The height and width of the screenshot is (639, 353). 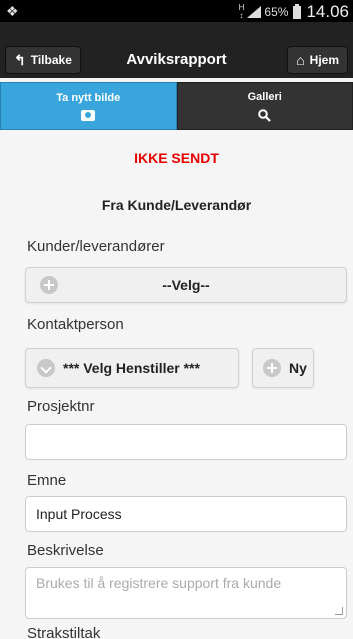 I want to click on search-icon, so click(x=265, y=115).